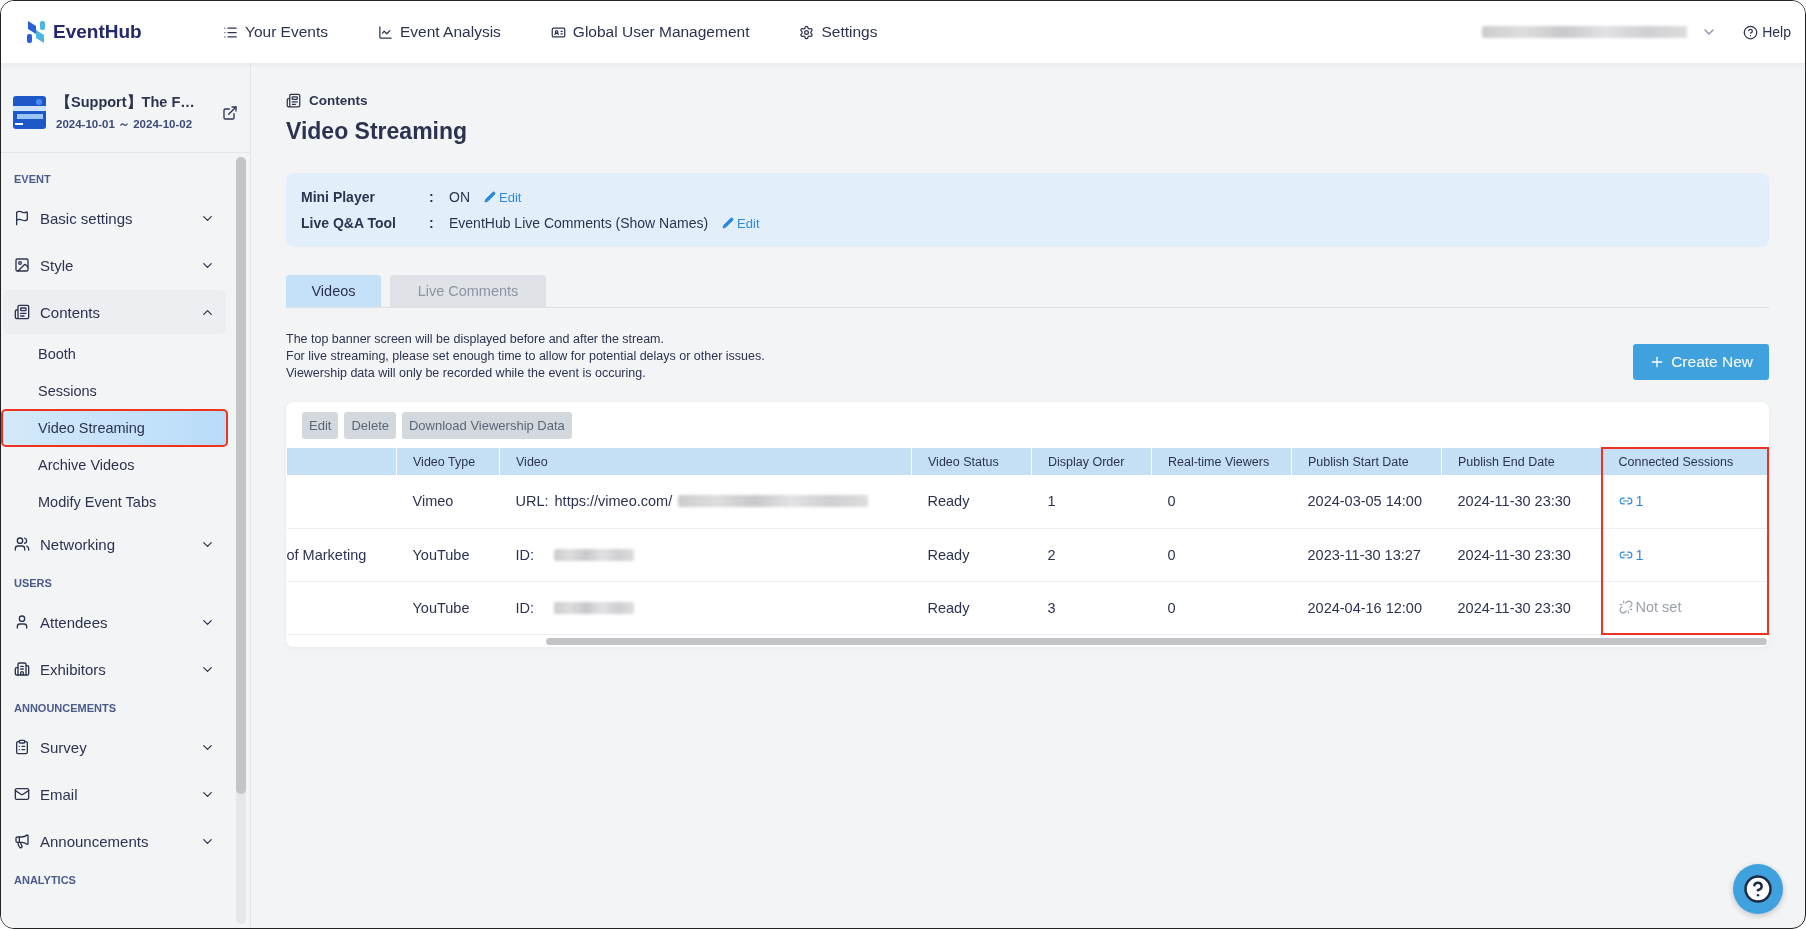  I want to click on column-header: Video Status, so click(971, 461).